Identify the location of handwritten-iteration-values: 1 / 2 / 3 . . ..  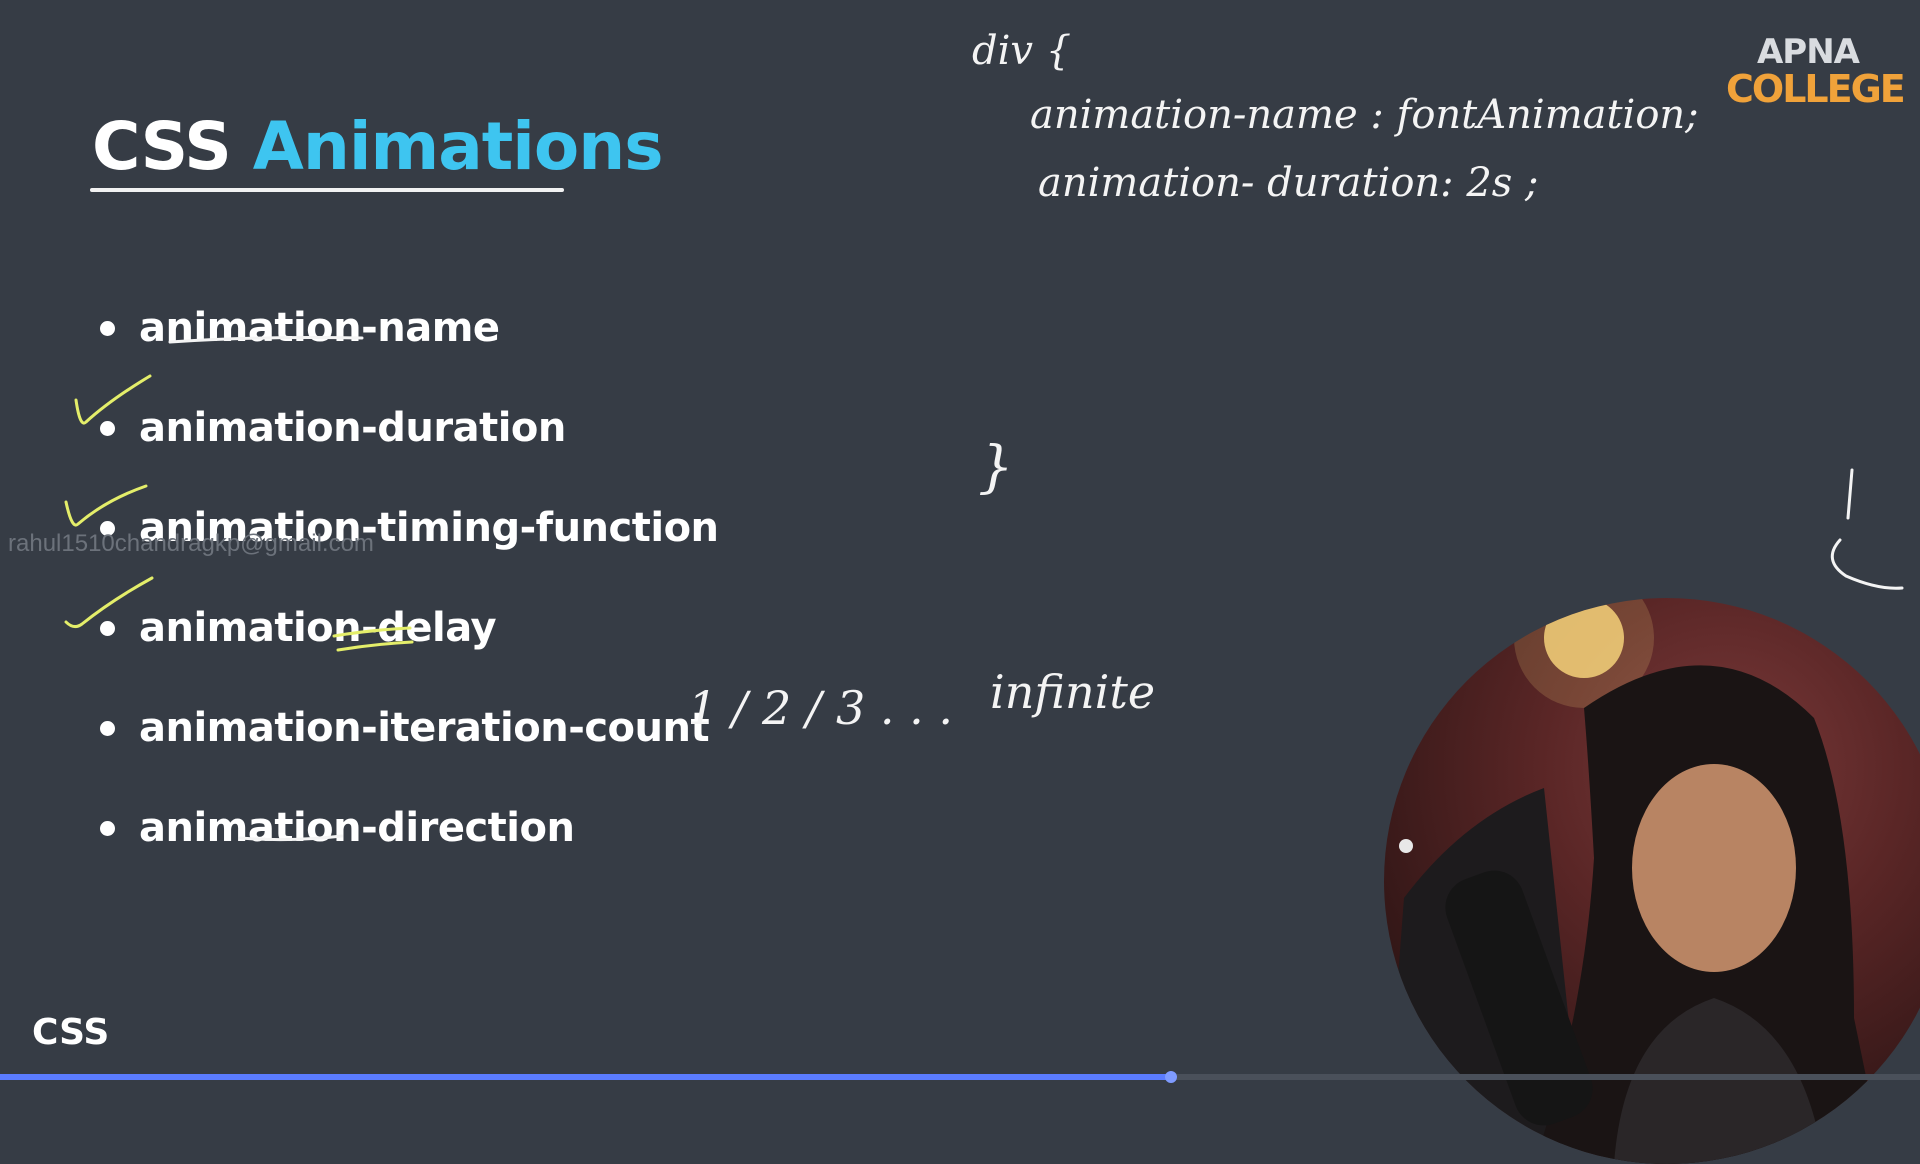
(820, 708).